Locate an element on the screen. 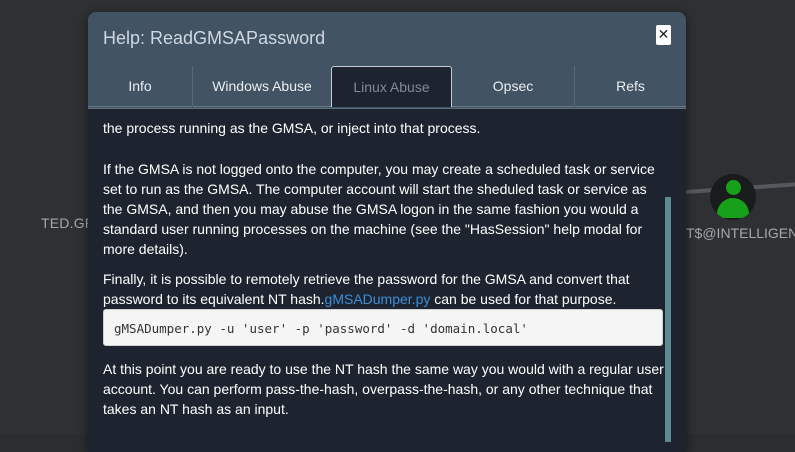 Image resolution: width=795 pixels, height=452 pixels. tab-windows-abuse: Windows Abuse is located at coordinates (262, 86).